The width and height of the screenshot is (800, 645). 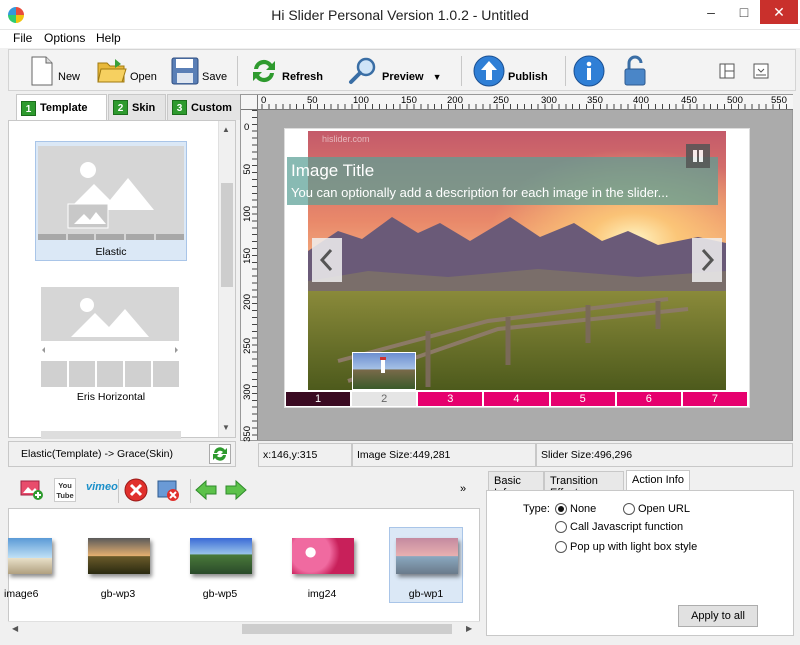 I want to click on page-button-5: 5, so click(x=583, y=399).